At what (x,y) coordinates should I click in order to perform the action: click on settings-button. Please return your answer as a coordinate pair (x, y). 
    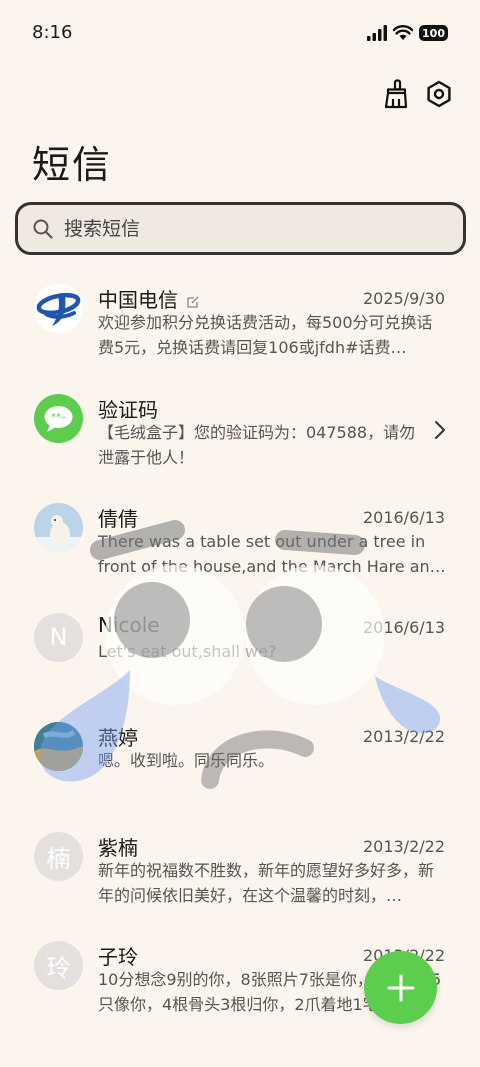
    Looking at the image, I should click on (439, 94).